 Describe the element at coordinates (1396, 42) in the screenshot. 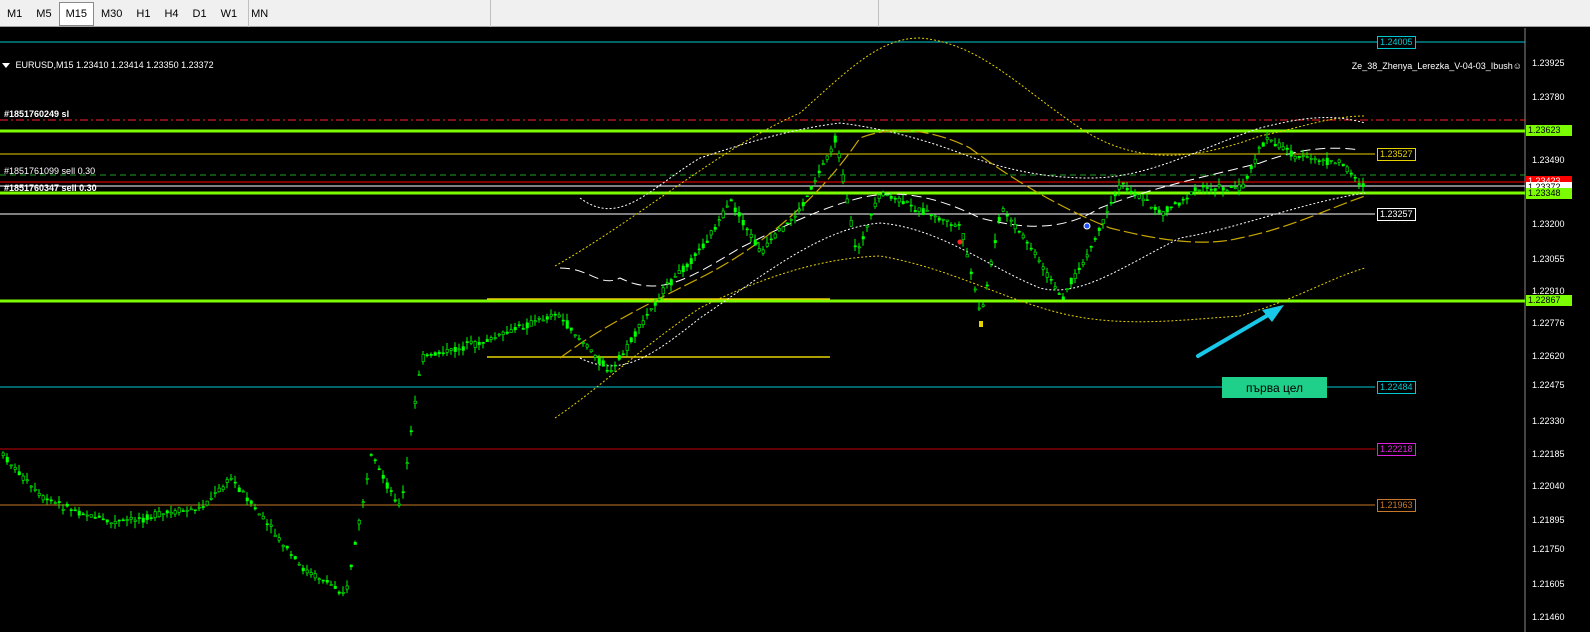

I see `price-tag-cyan-top: 1.24005` at that location.